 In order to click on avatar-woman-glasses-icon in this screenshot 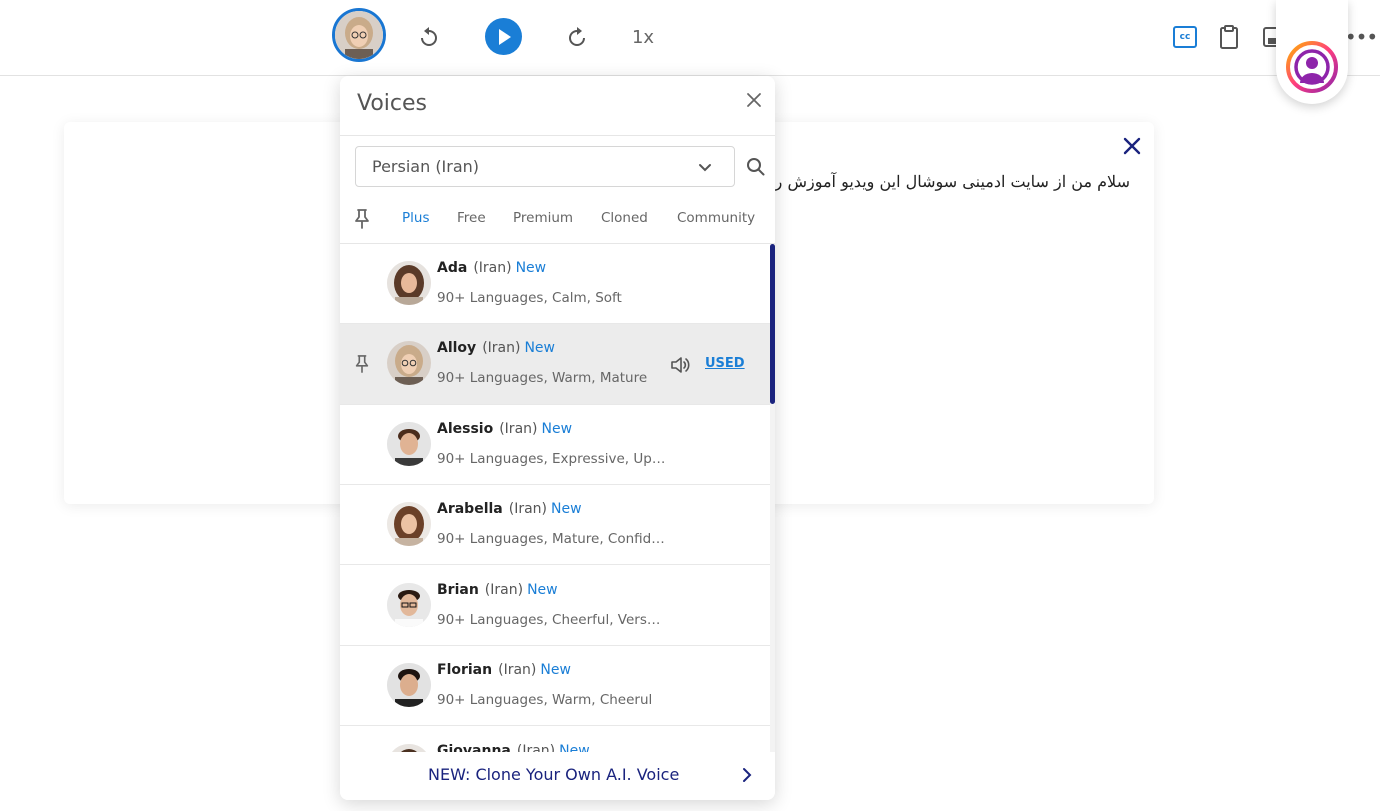, I will do `click(359, 35)`.